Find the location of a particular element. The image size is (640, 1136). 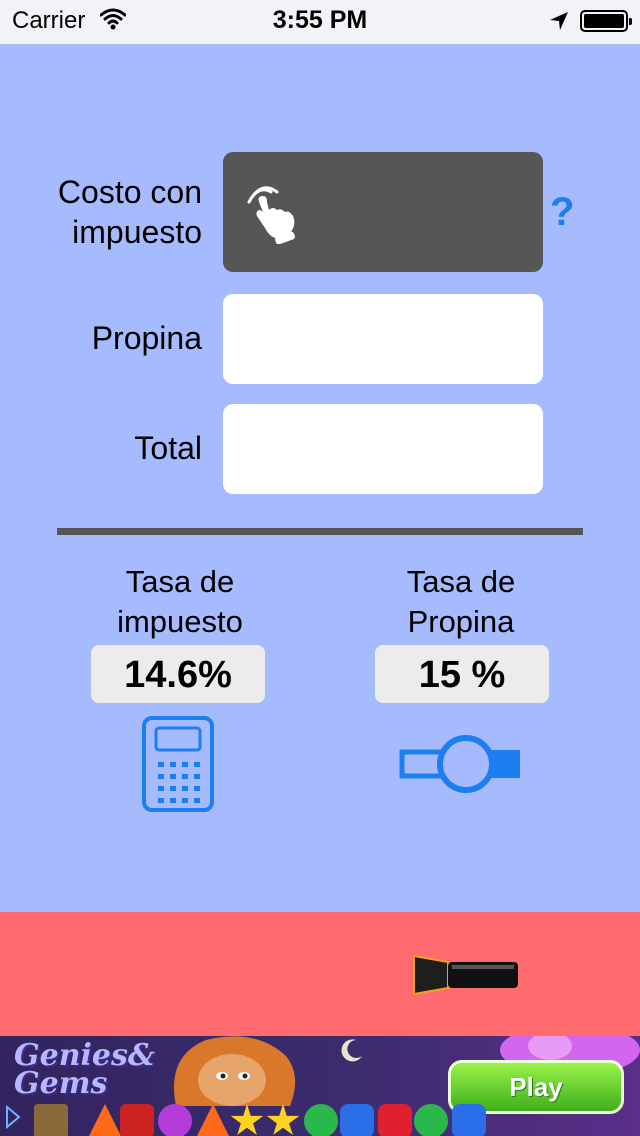

clock-time: 3:55 PM is located at coordinates (320, 20).